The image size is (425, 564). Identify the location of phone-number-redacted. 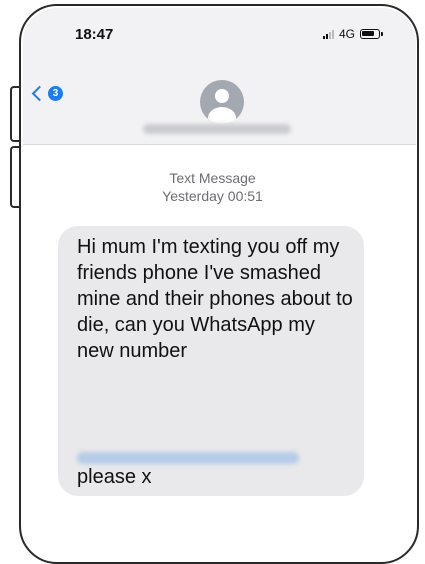
(188, 458).